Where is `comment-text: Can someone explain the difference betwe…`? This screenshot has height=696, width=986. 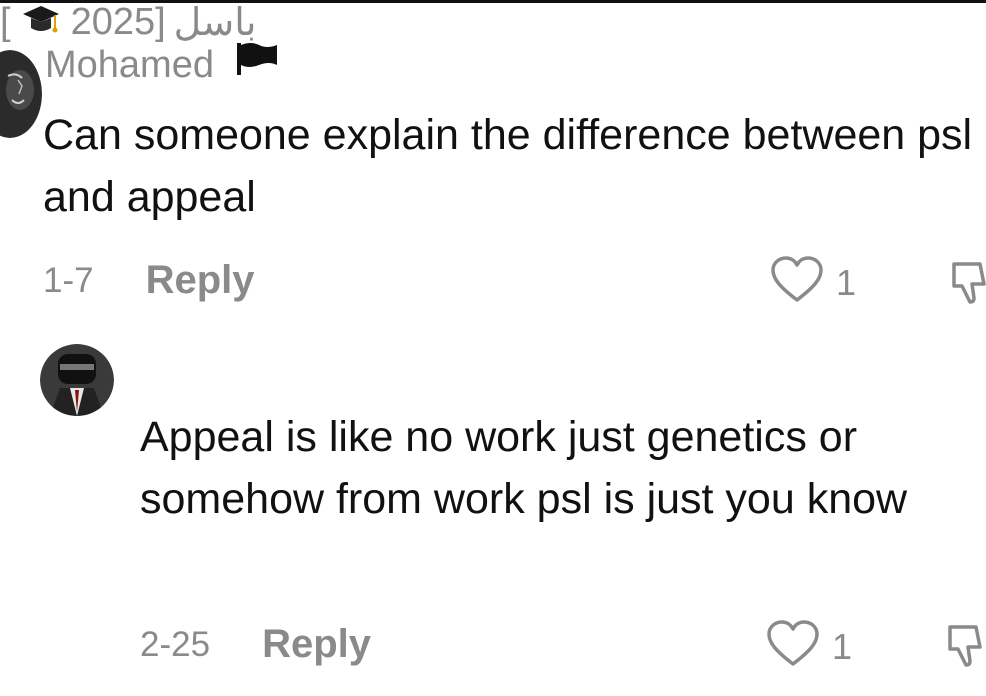 comment-text: Can someone explain the difference betwe… is located at coordinates (508, 166).